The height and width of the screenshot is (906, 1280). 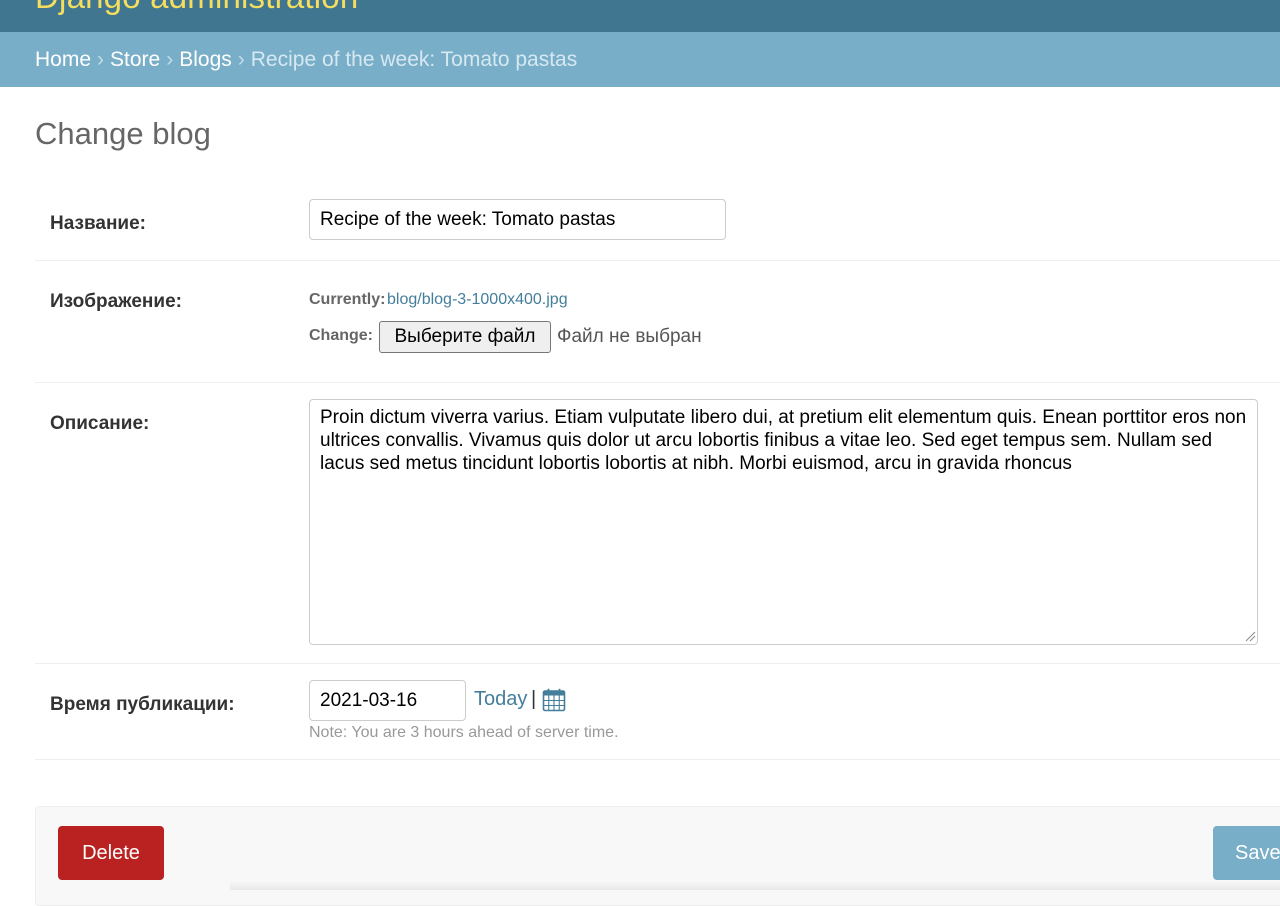 I want to click on submit-row: Delete Save, so click(x=657, y=856).